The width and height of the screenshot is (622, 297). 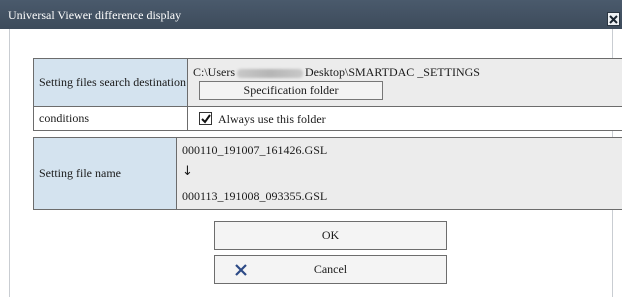 I want to click on cancel-button-label: Cancel, so click(x=330, y=269).